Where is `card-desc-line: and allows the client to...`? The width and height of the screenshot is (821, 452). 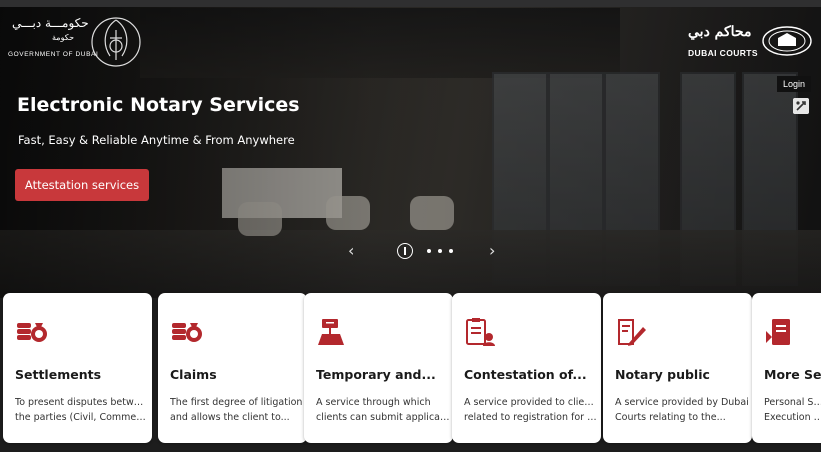 card-desc-line: and allows the client to... is located at coordinates (230, 417).